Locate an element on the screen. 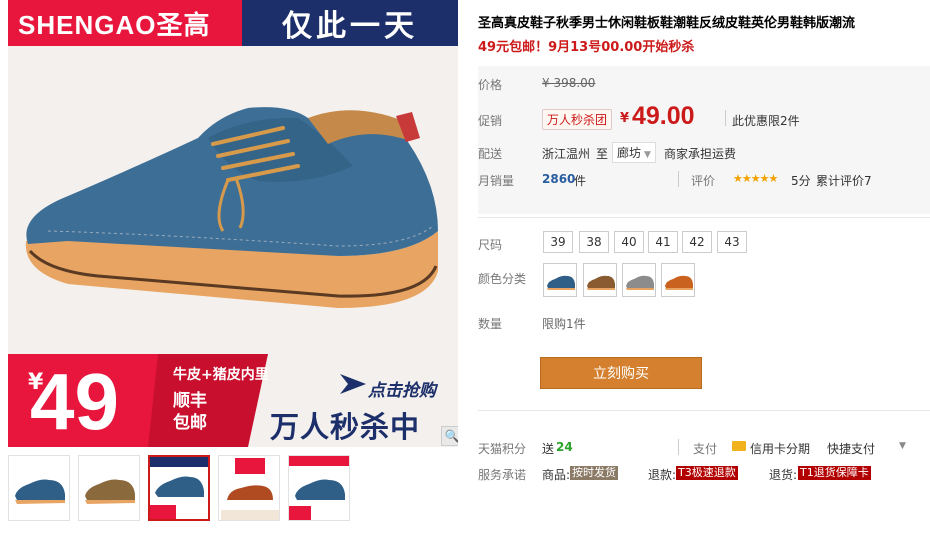  ship-from: 浙江温州 is located at coordinates (566, 154).